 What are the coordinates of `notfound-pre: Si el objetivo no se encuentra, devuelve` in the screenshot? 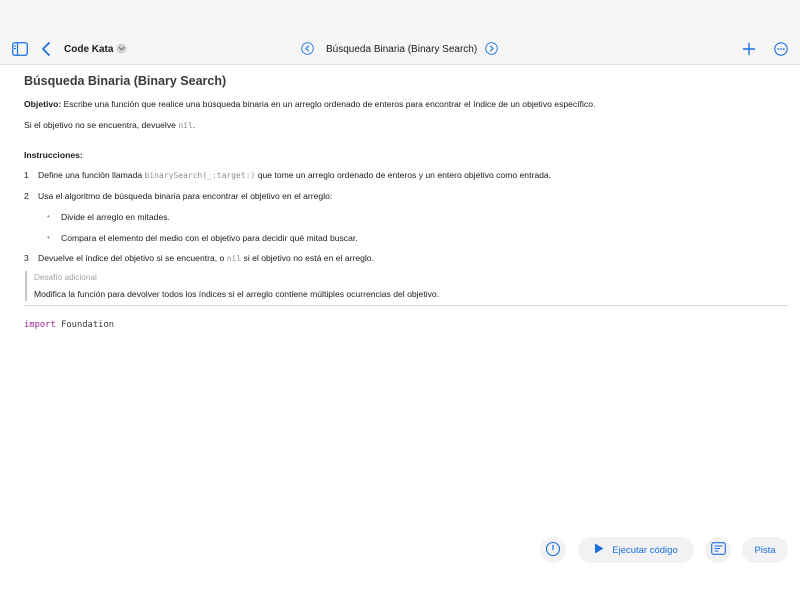 It's located at (101, 125).